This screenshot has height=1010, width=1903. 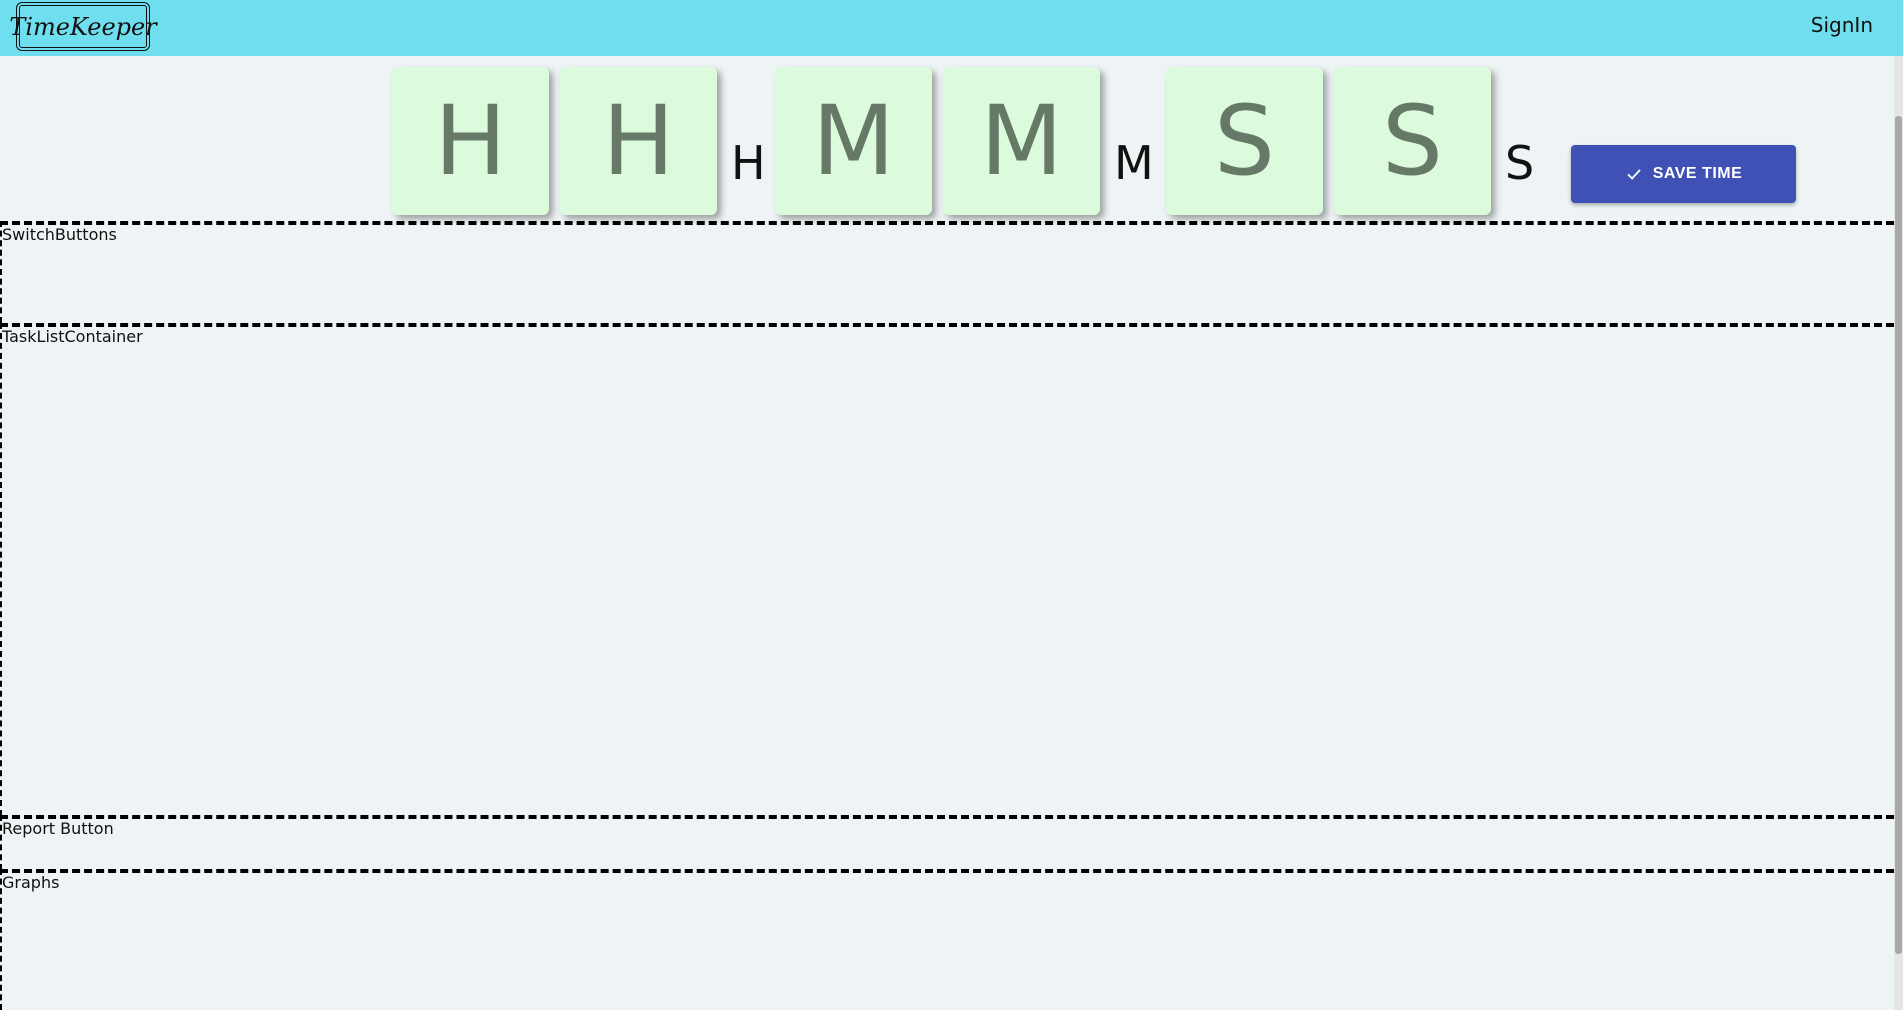 What do you see at coordinates (951, 28) in the screenshot?
I see `top-navbar: TimeKeeper SignIn` at bounding box center [951, 28].